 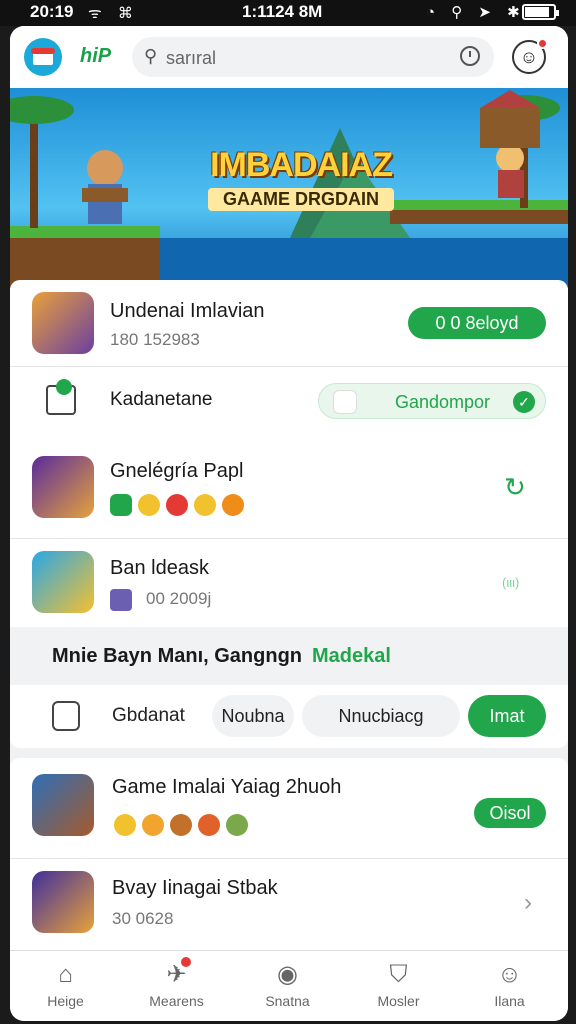 I want to click on tab-messages: ✈ Mearens, so click(x=176, y=986).